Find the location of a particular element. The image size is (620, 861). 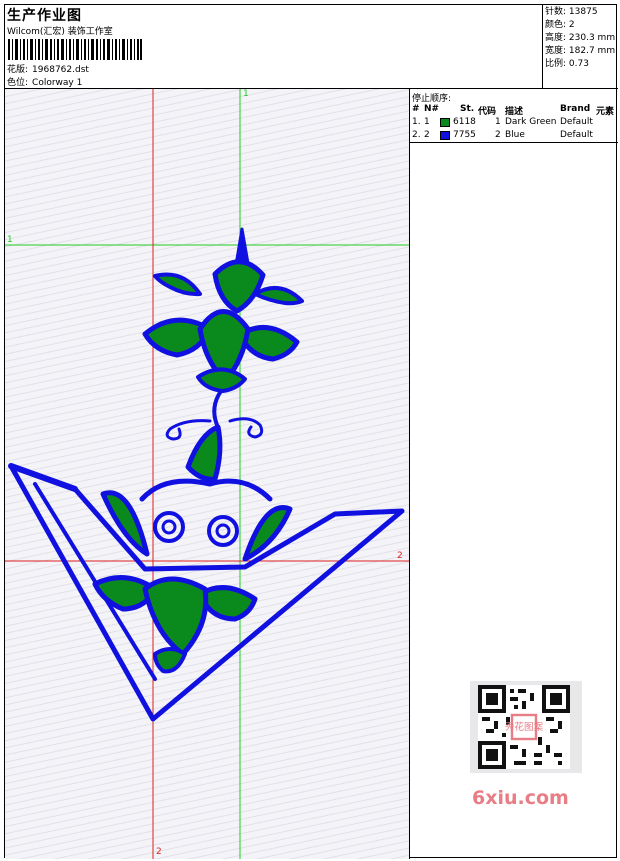

guide-v2-label: 2 is located at coordinates (159, 852).